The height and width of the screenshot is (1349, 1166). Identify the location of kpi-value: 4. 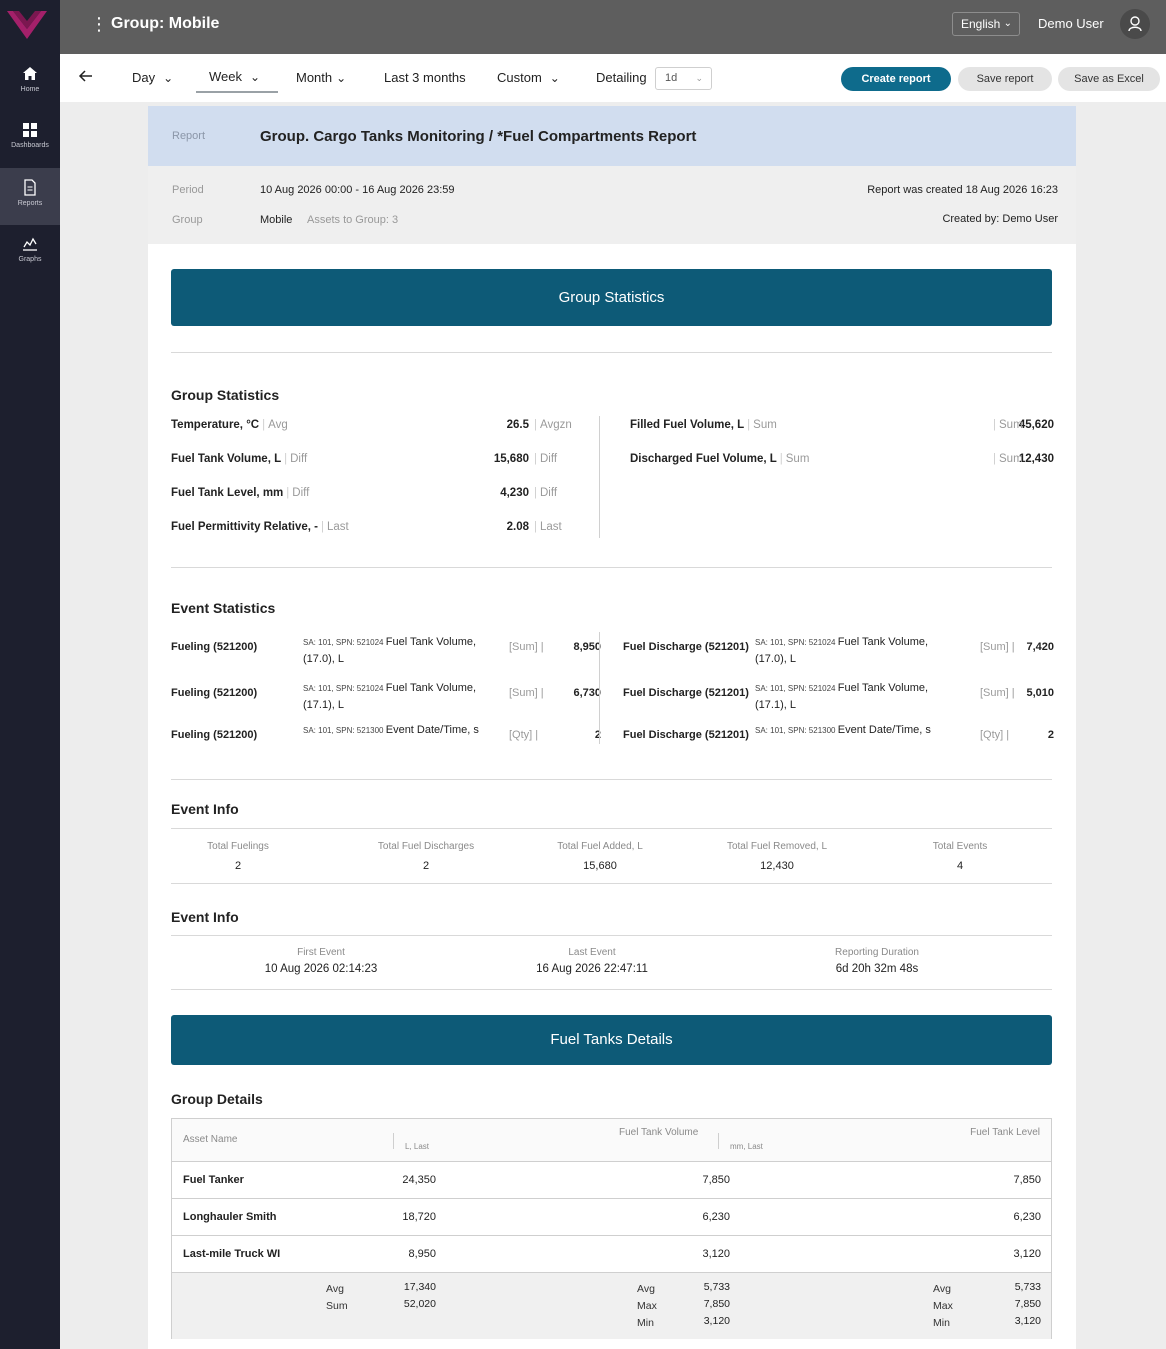
(960, 866).